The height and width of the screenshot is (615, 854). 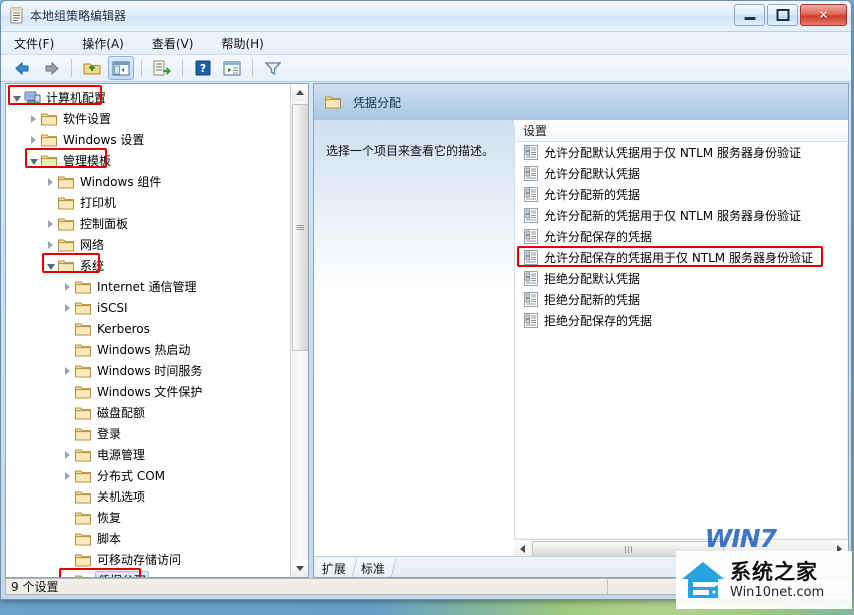 What do you see at coordinates (782, 15) in the screenshot?
I see `maximize-button` at bounding box center [782, 15].